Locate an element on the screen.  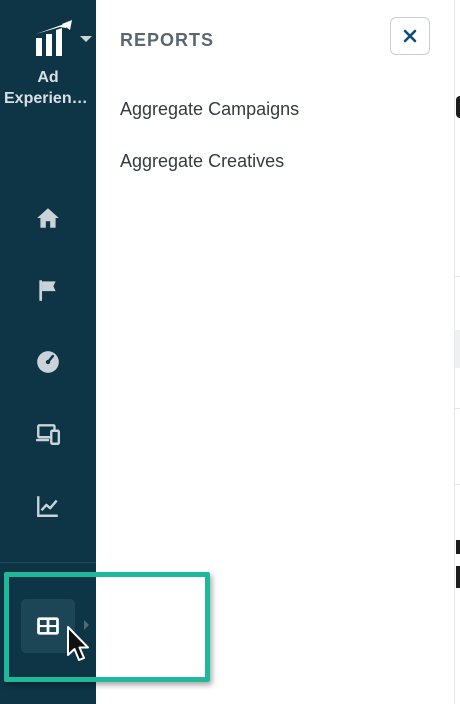
devices-icon is located at coordinates (48, 434).